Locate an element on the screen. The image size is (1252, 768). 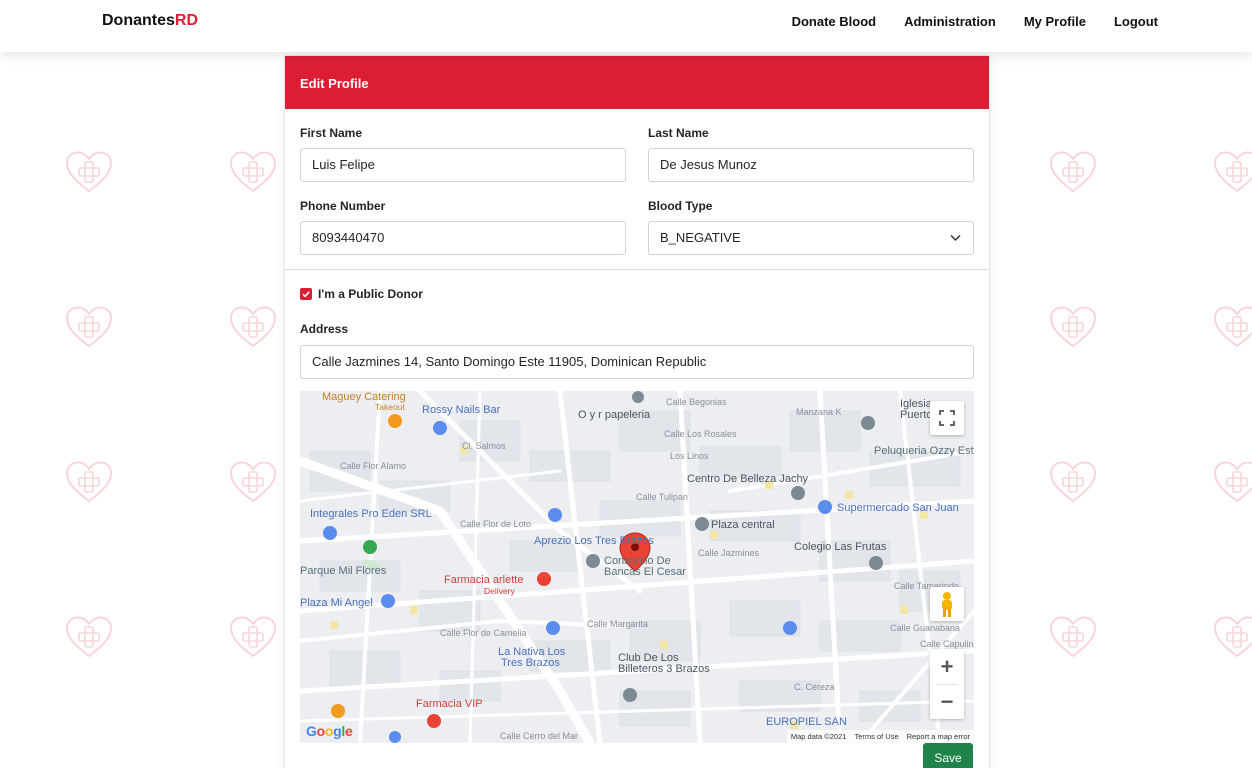
street-jazmines: Calle Jazmines is located at coordinates (729, 553).